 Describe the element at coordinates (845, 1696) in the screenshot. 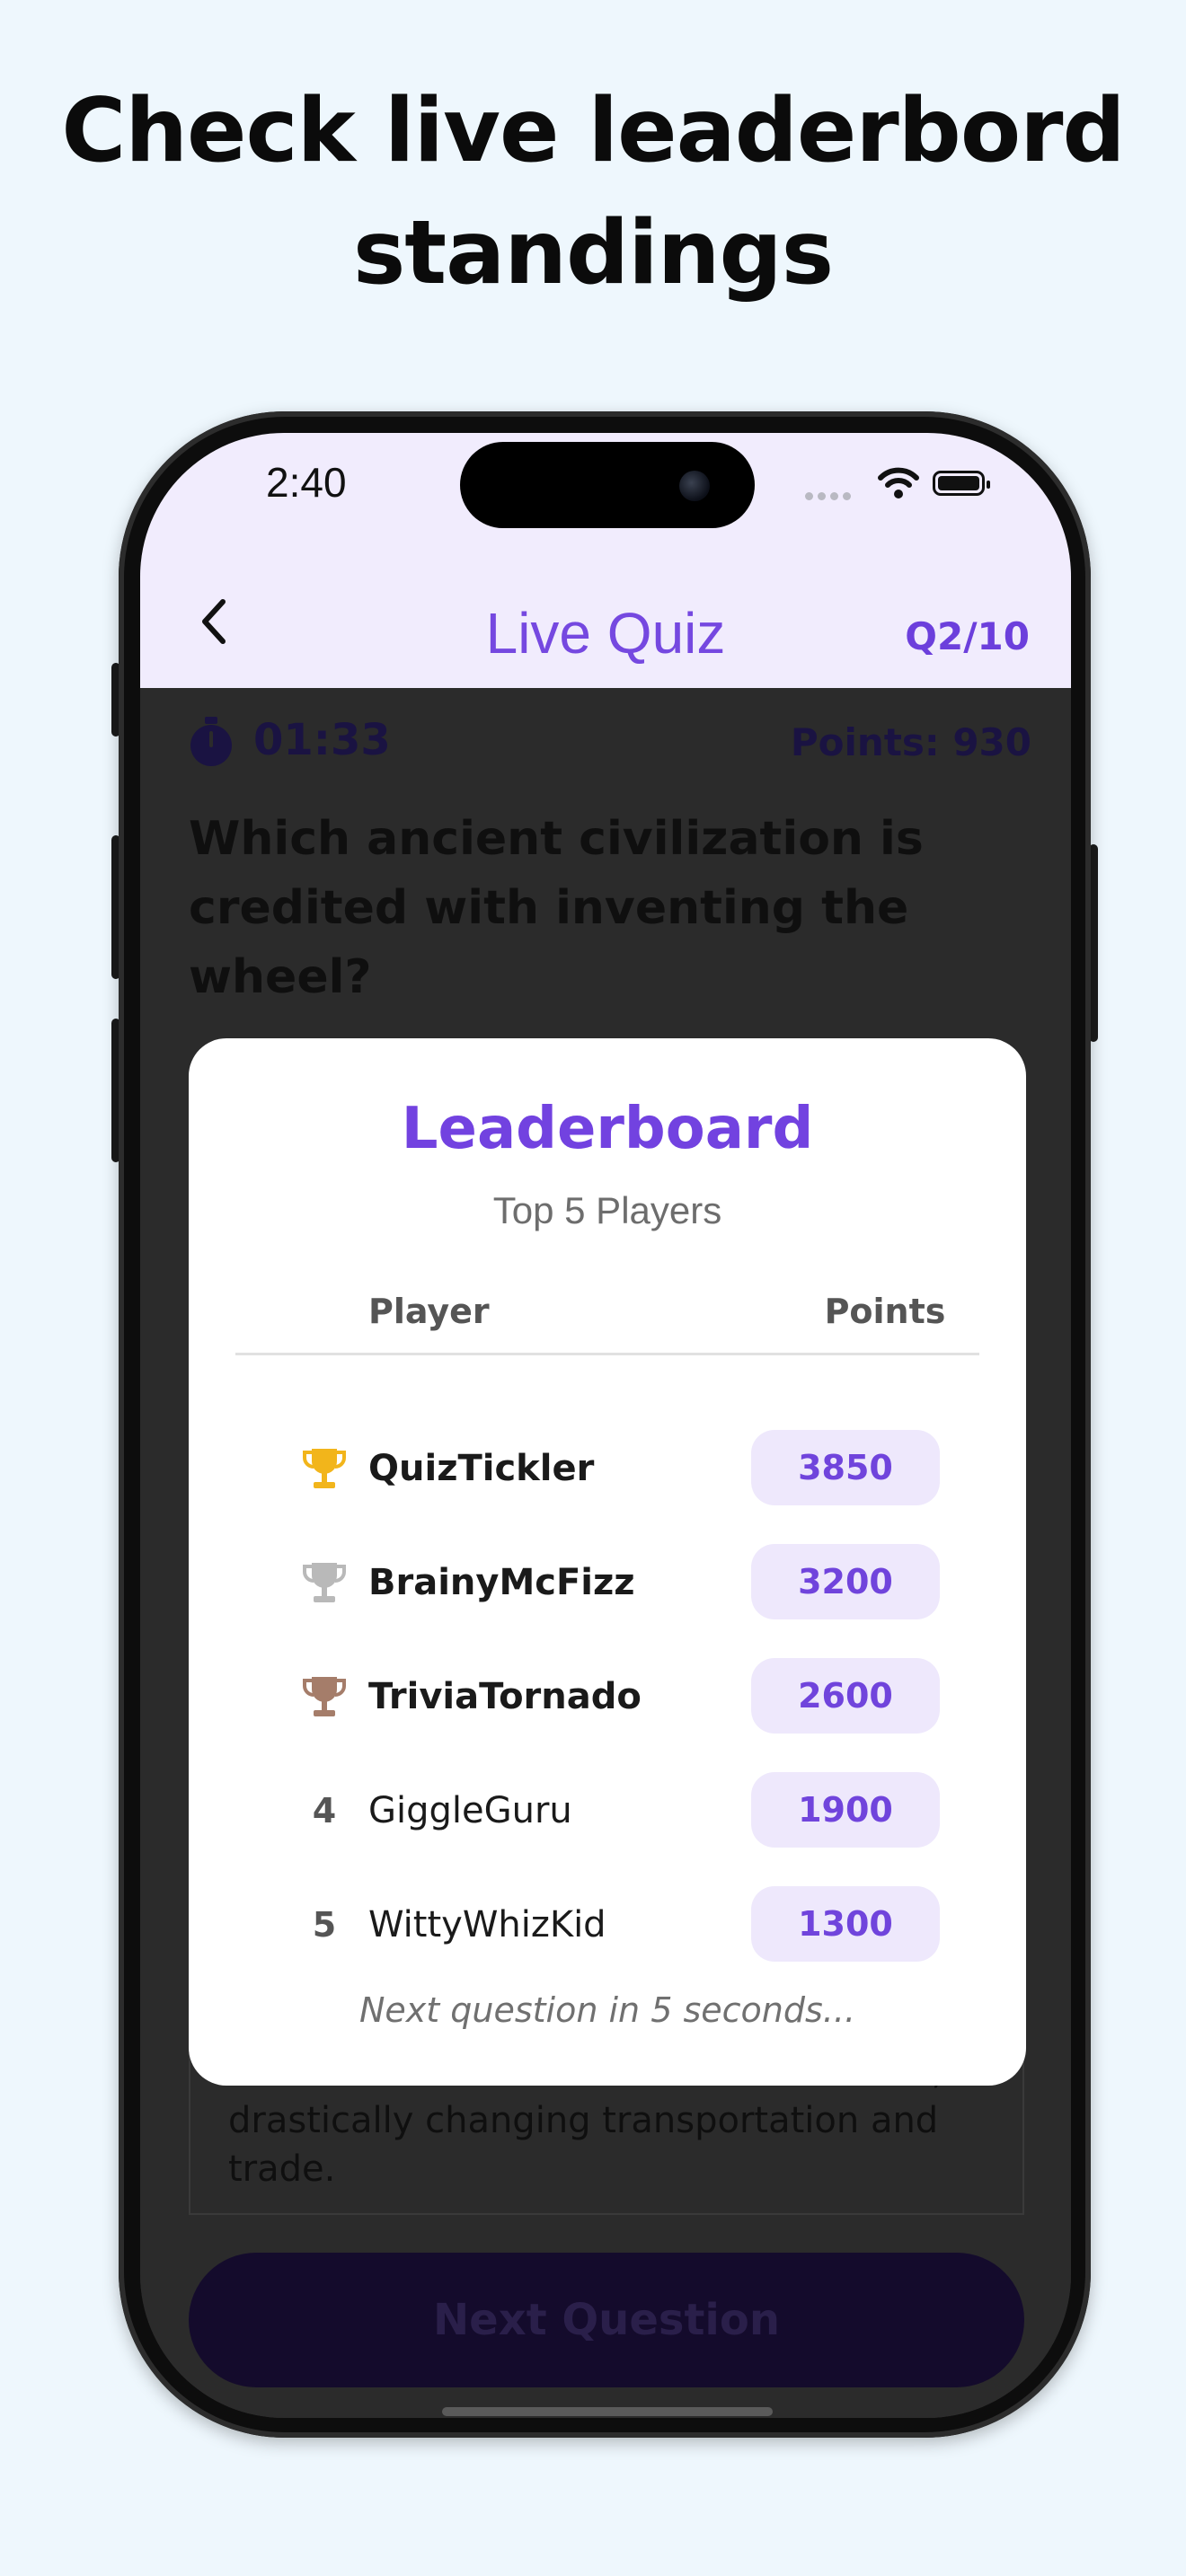

I see `points-badge: 2600` at that location.